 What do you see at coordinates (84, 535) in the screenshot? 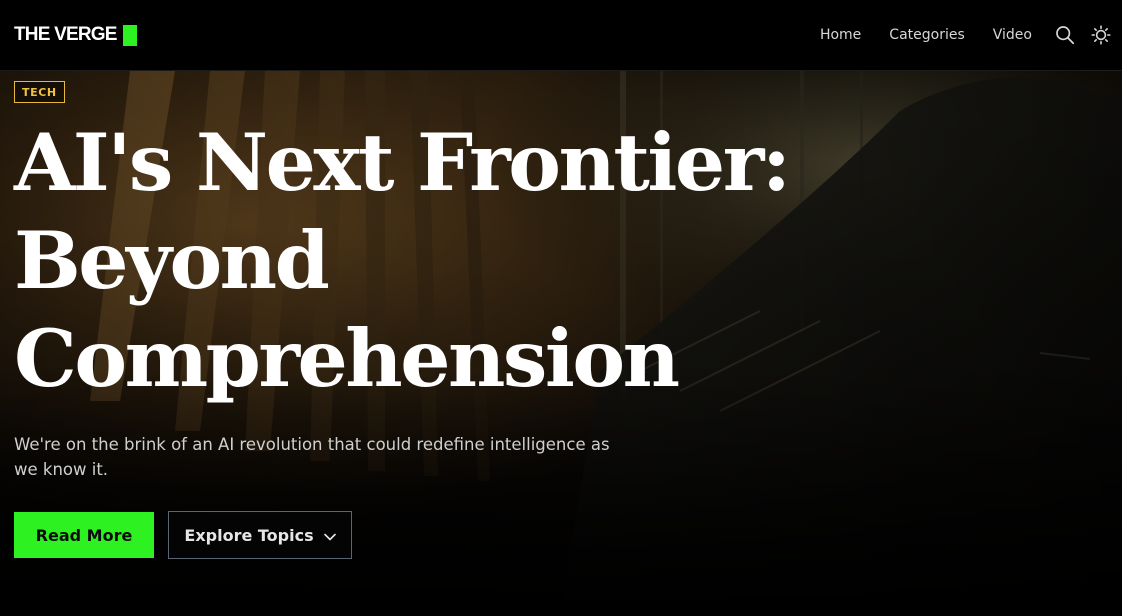
I see `read-more-button: Read More` at bounding box center [84, 535].